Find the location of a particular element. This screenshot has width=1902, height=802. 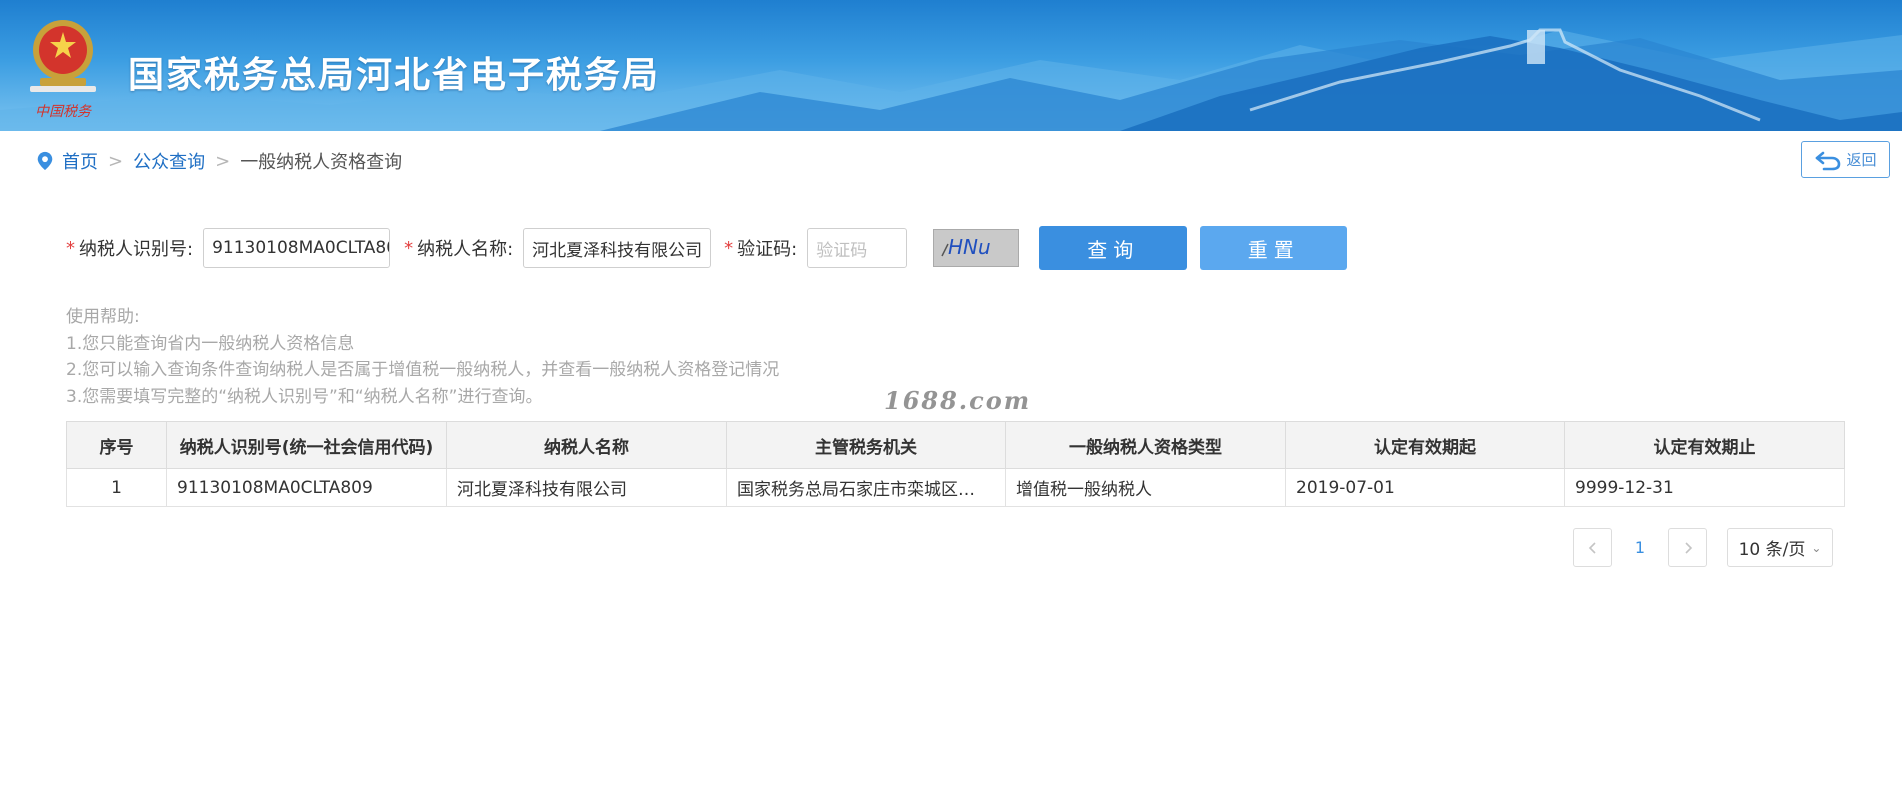

breadcrumb: 首页 > 公众查询 > 一般纳税人资格查询 is located at coordinates (219, 161).